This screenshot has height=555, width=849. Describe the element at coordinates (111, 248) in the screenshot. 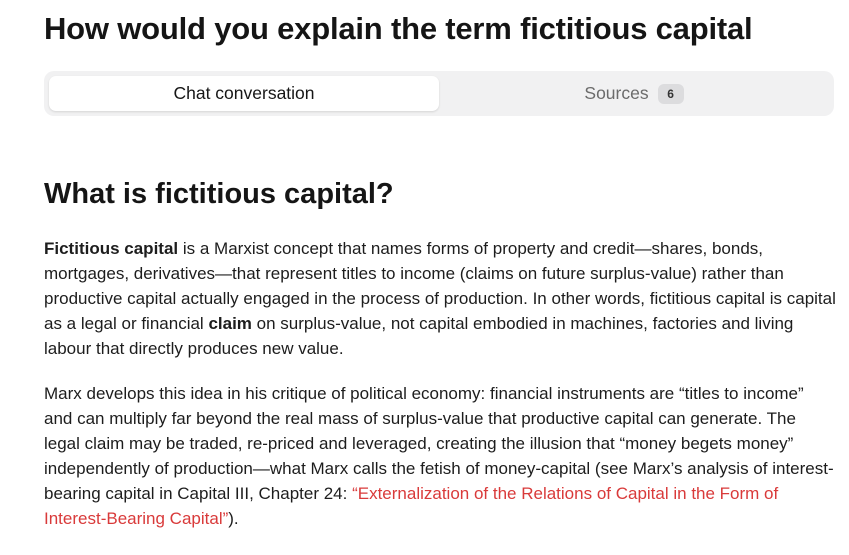

I see `term-bold: Fictitious capital` at that location.